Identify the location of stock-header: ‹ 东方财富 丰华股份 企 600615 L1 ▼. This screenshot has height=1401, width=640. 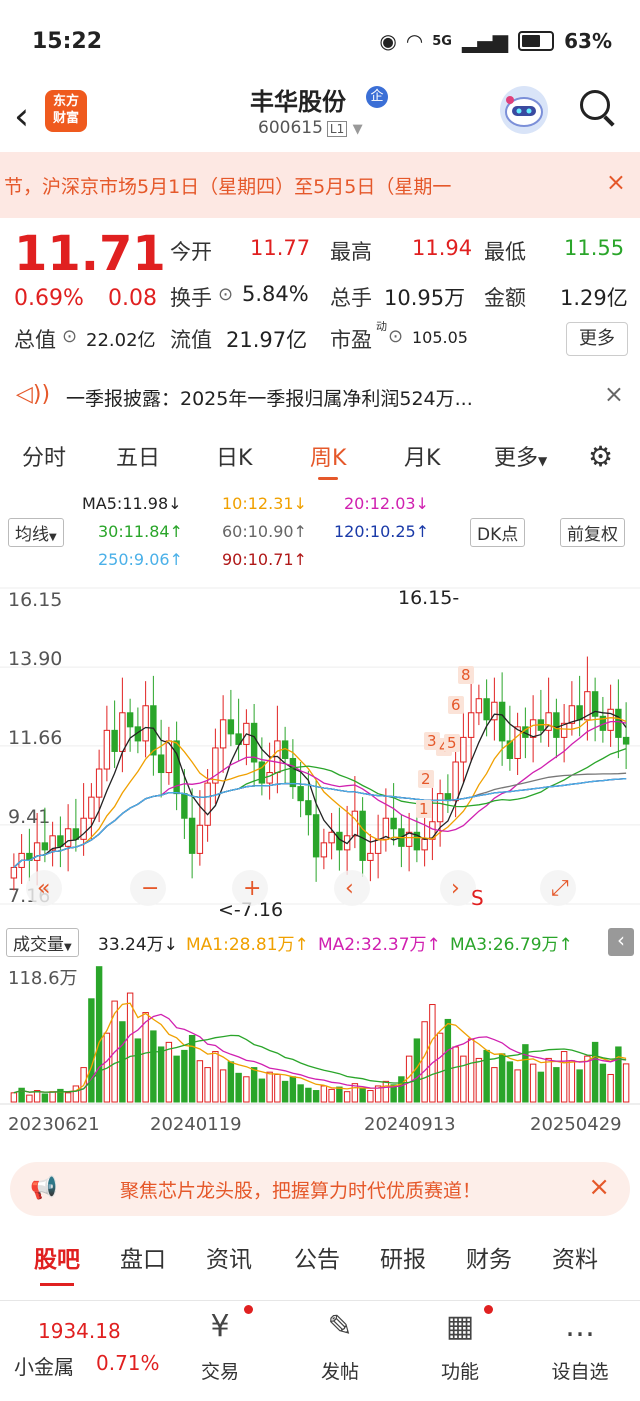
(320, 116).